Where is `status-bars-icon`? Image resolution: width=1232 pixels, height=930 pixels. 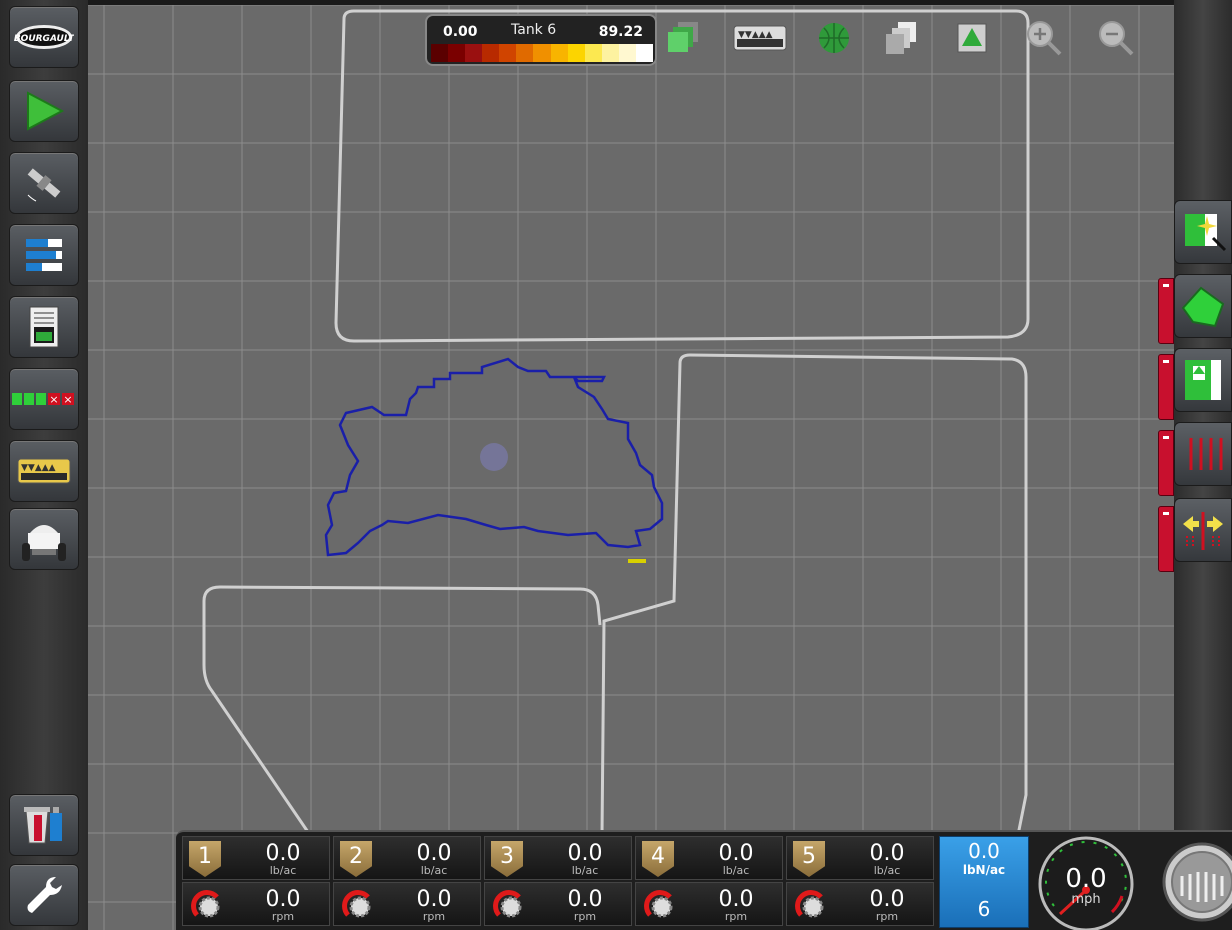
status-bars-icon is located at coordinates (44, 255).